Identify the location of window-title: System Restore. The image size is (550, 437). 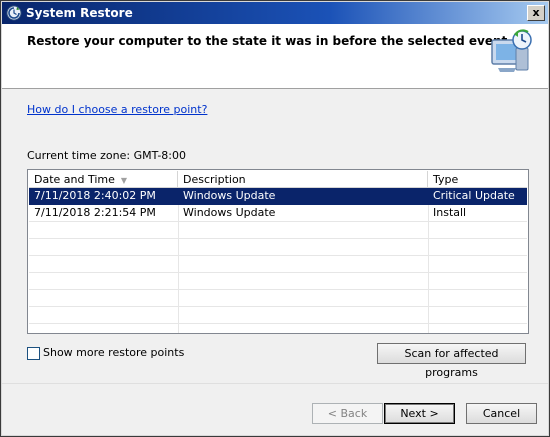
(79, 13).